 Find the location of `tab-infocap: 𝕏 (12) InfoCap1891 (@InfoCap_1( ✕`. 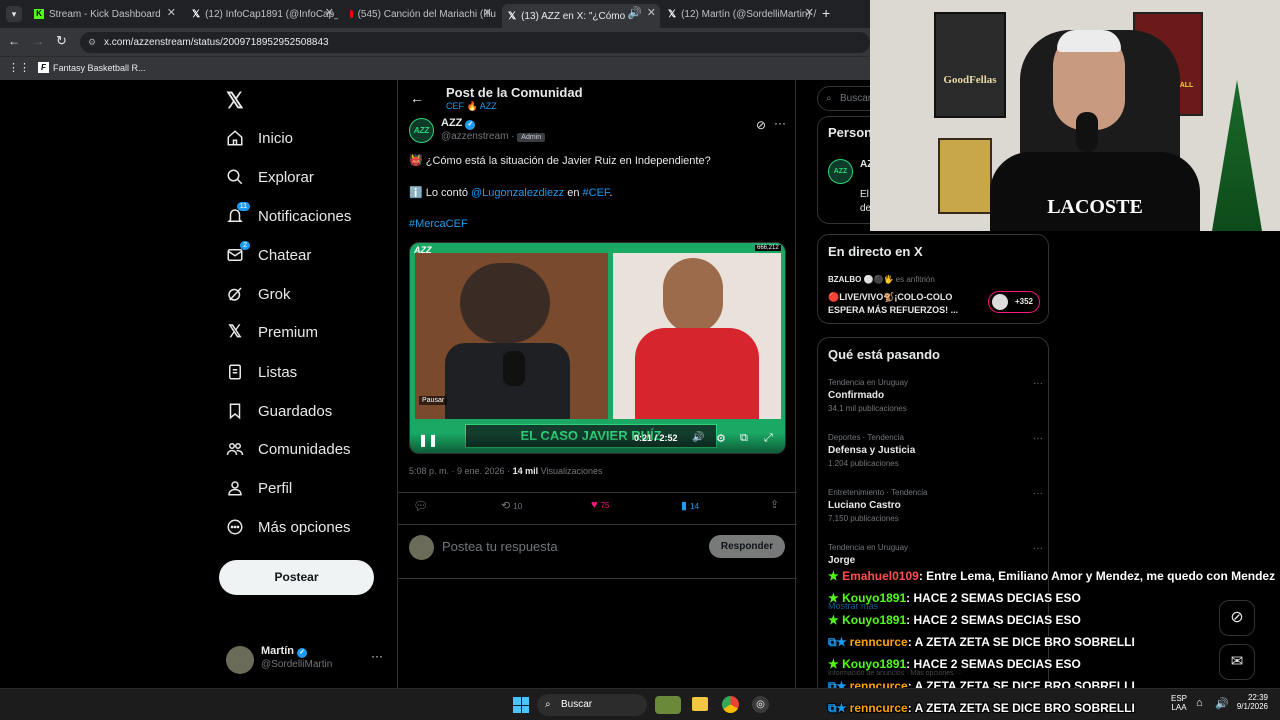

tab-infocap: 𝕏 (12) InfoCap1891 (@InfoCap_1( ✕ is located at coordinates (262, 14).